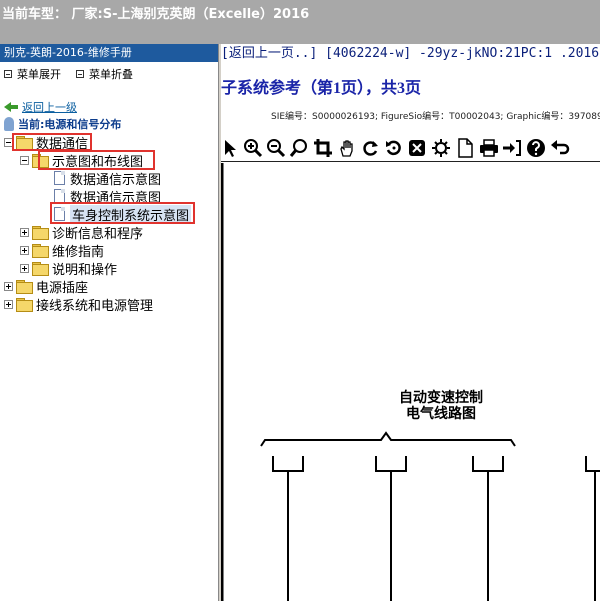 The width and height of the screenshot is (600, 601). Describe the element at coordinates (441, 148) in the screenshot. I see `settings-icon` at that location.